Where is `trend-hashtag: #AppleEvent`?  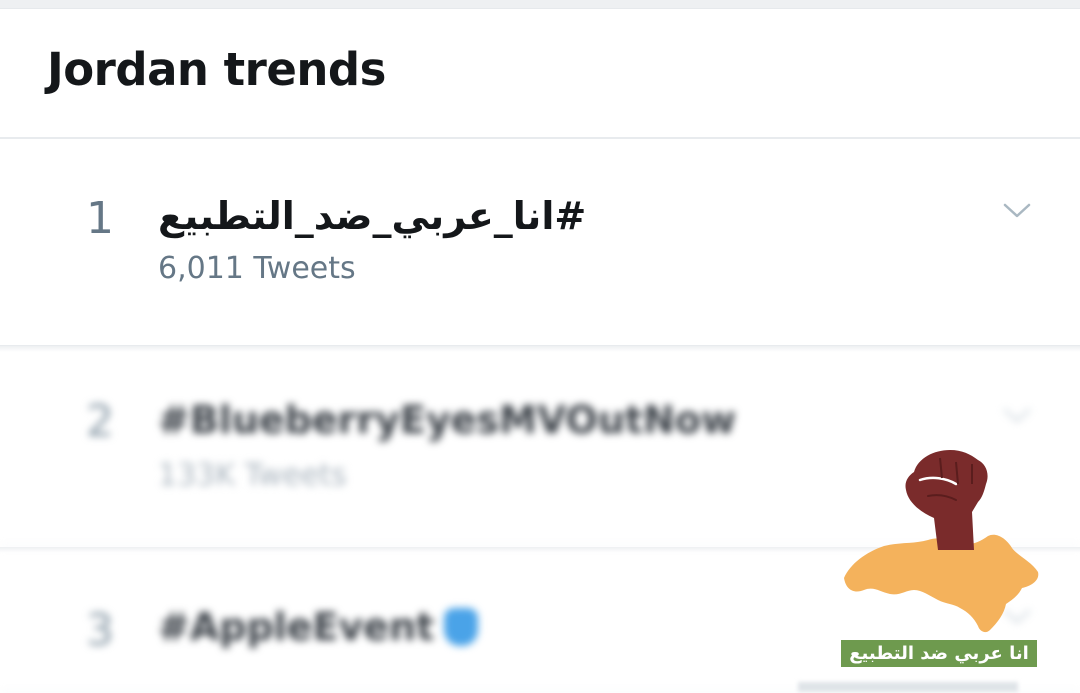
trend-hashtag: #AppleEvent is located at coordinates (296, 627).